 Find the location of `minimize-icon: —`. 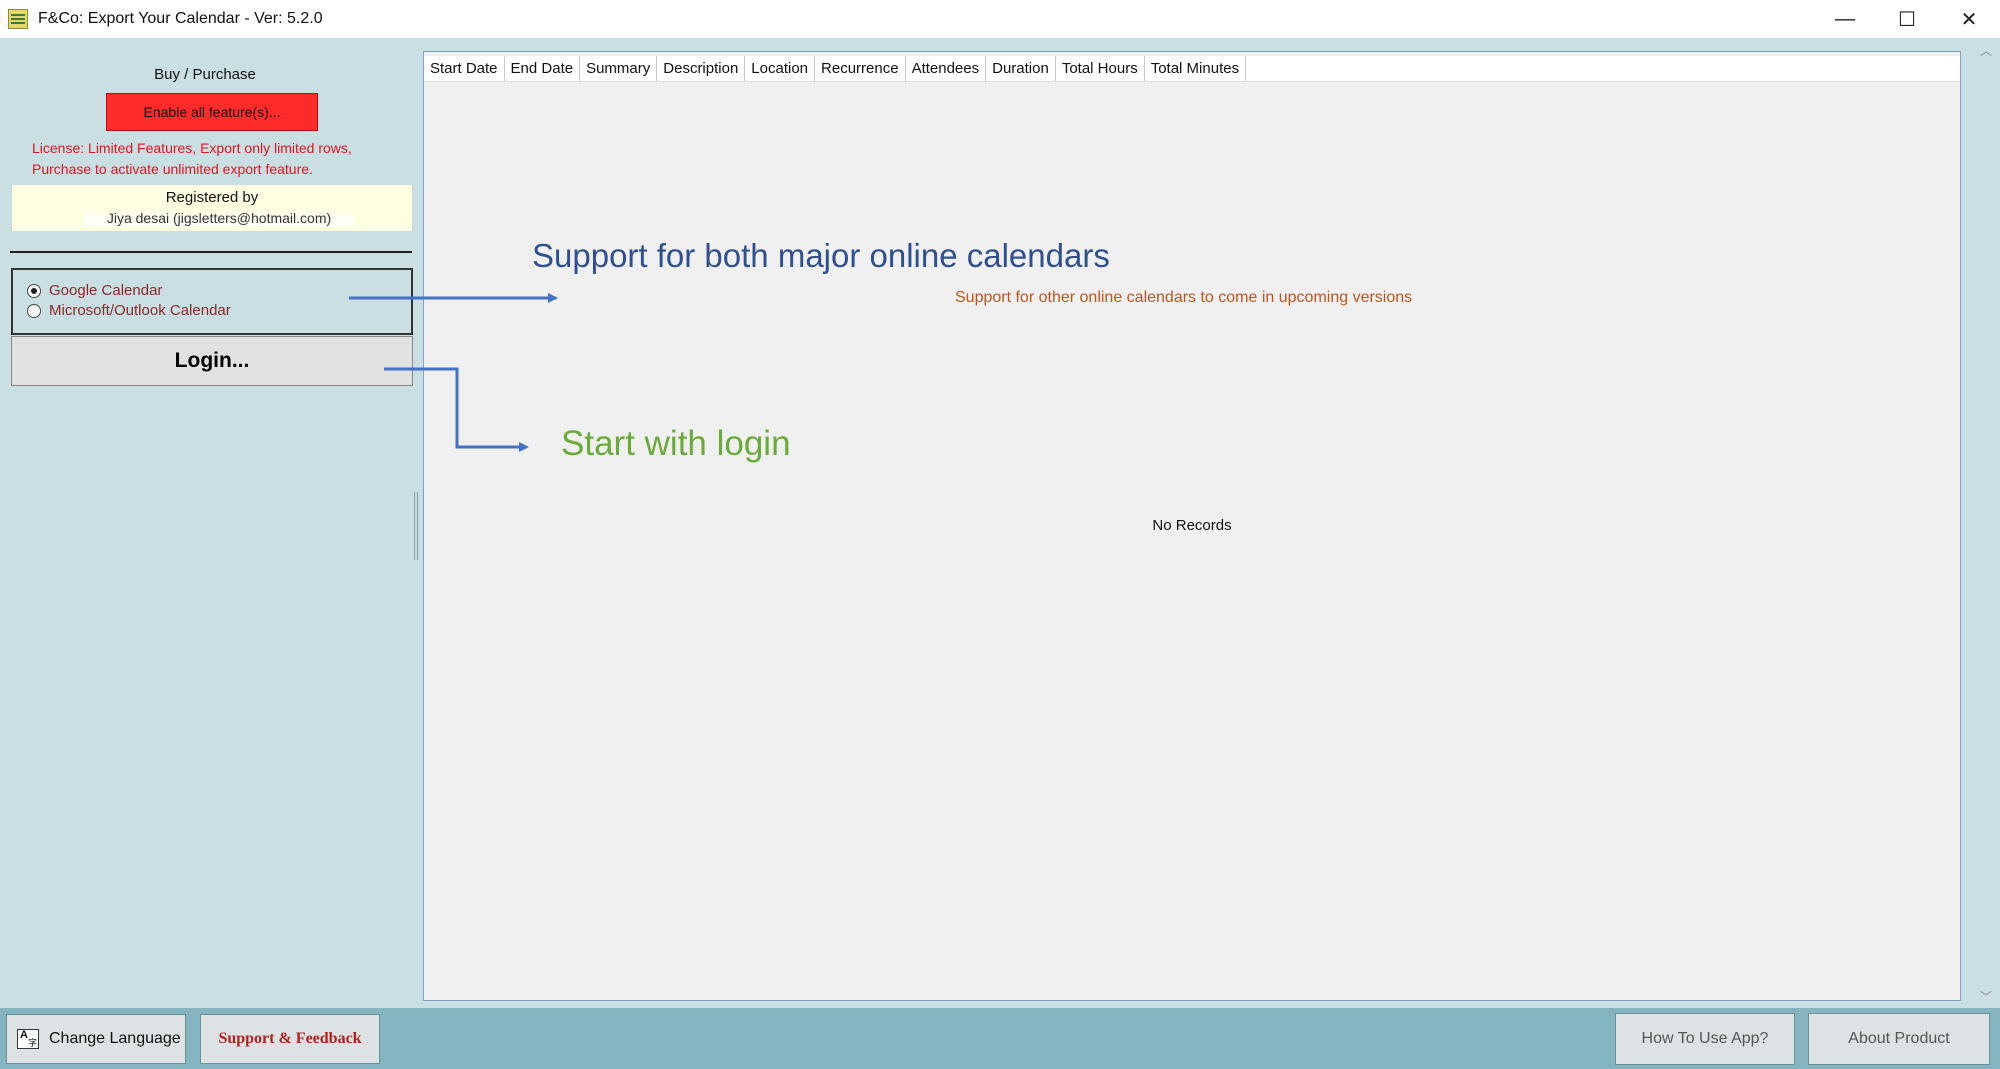

minimize-icon: — is located at coordinates (1845, 18).